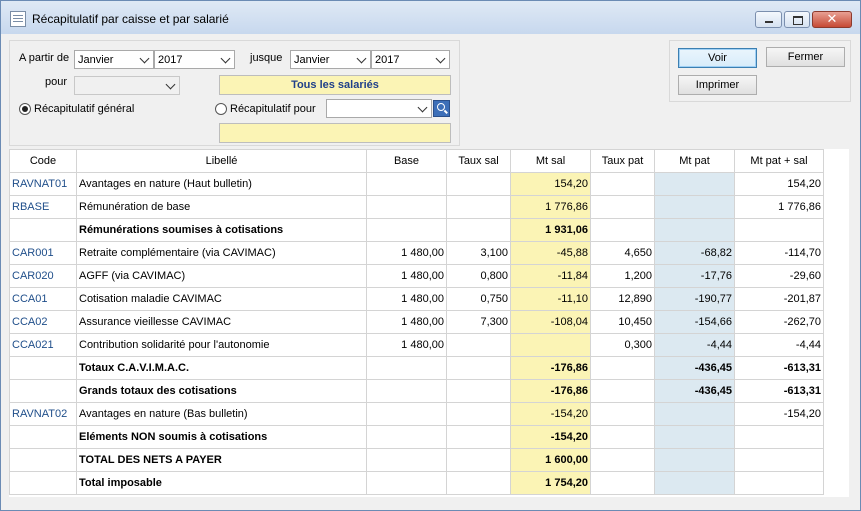 This screenshot has width=861, height=511. Describe the element at coordinates (478, 161) in the screenshot. I see `header-taux-sal: Taux sal` at that location.